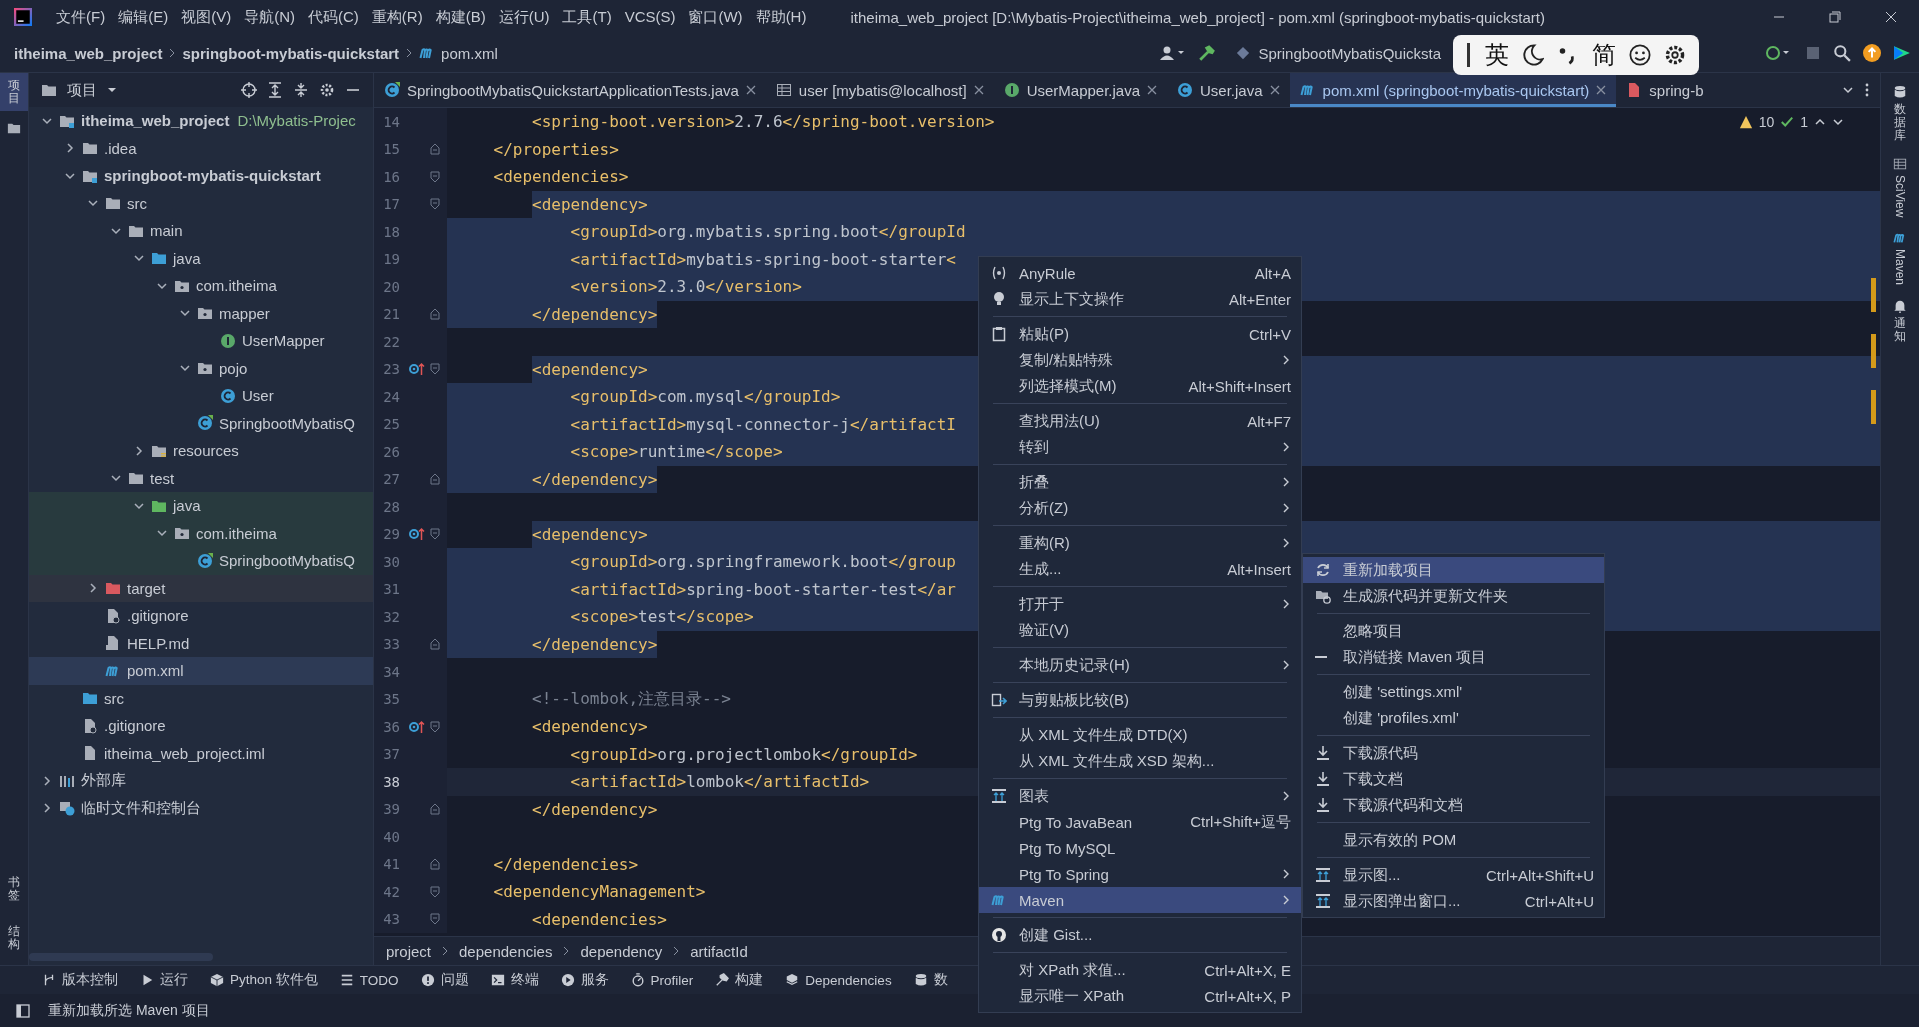 The height and width of the screenshot is (1027, 1919). I want to click on editor-tab: pom.xml (springboot-mybatis-quickstart), so click(1453, 90).